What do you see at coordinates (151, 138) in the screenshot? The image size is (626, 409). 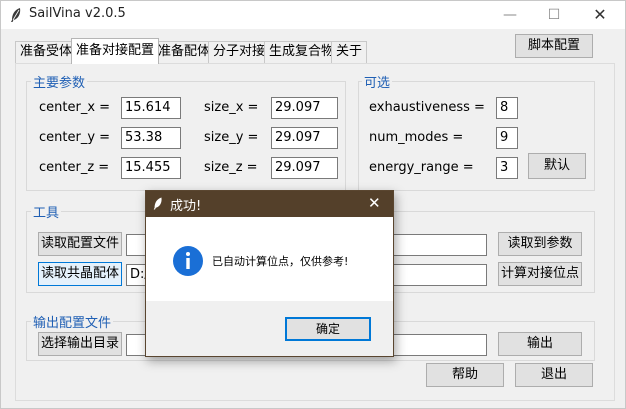 I see `center-y-input: 53.38` at bounding box center [151, 138].